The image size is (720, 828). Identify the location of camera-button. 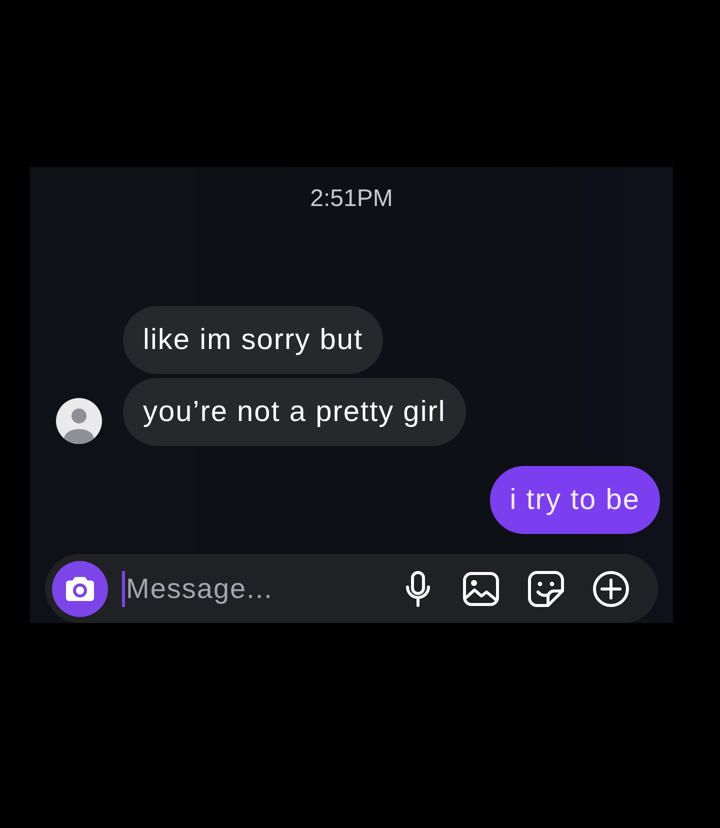
(80, 588).